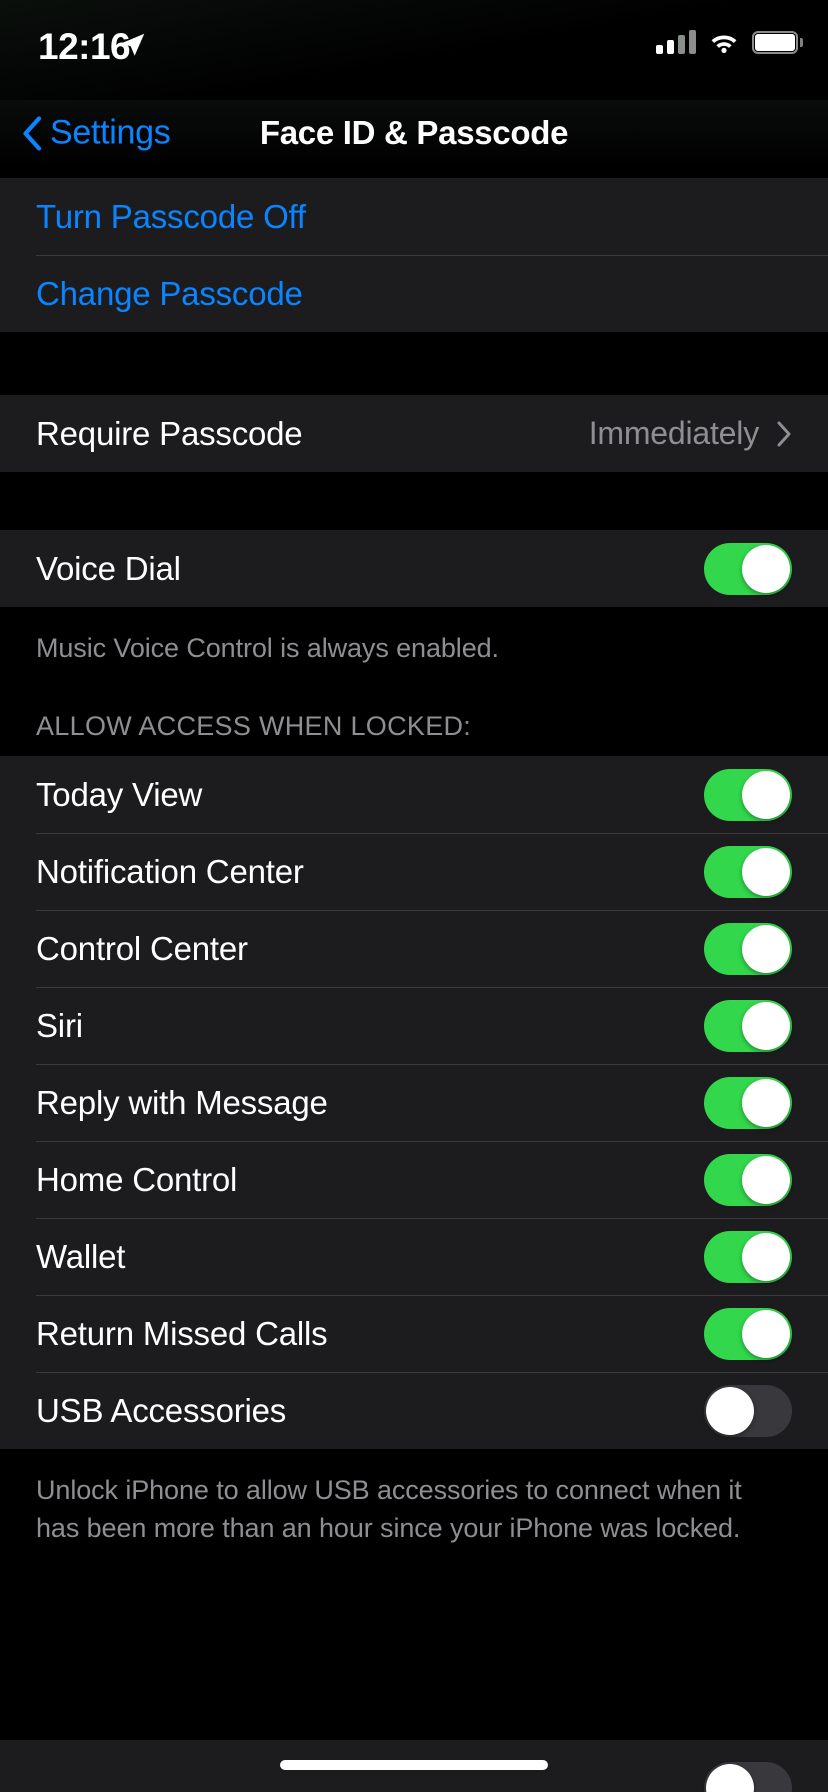 This screenshot has width=828, height=1792. I want to click on page-title: Face ID & Passcode, so click(414, 132).